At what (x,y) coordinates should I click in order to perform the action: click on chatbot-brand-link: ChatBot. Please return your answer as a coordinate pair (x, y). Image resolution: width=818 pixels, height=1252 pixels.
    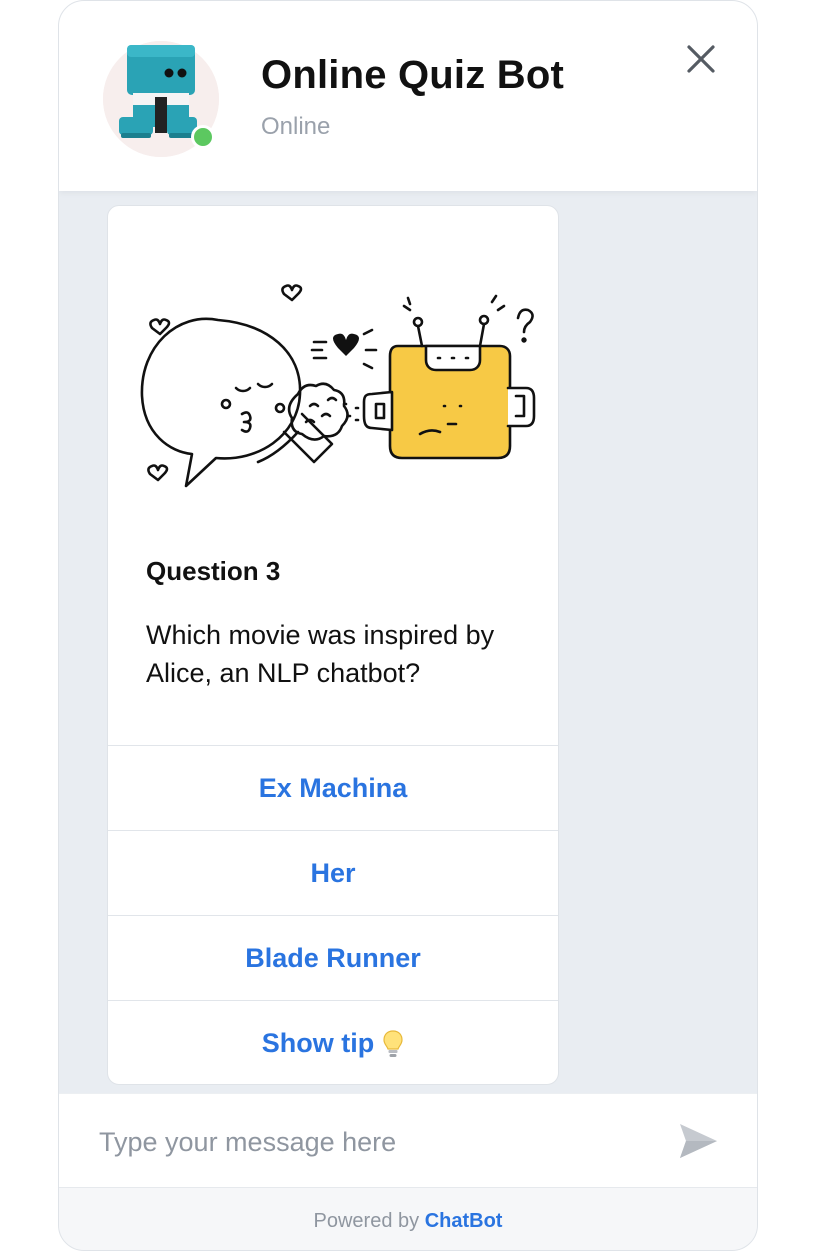
    Looking at the image, I should click on (464, 1221).